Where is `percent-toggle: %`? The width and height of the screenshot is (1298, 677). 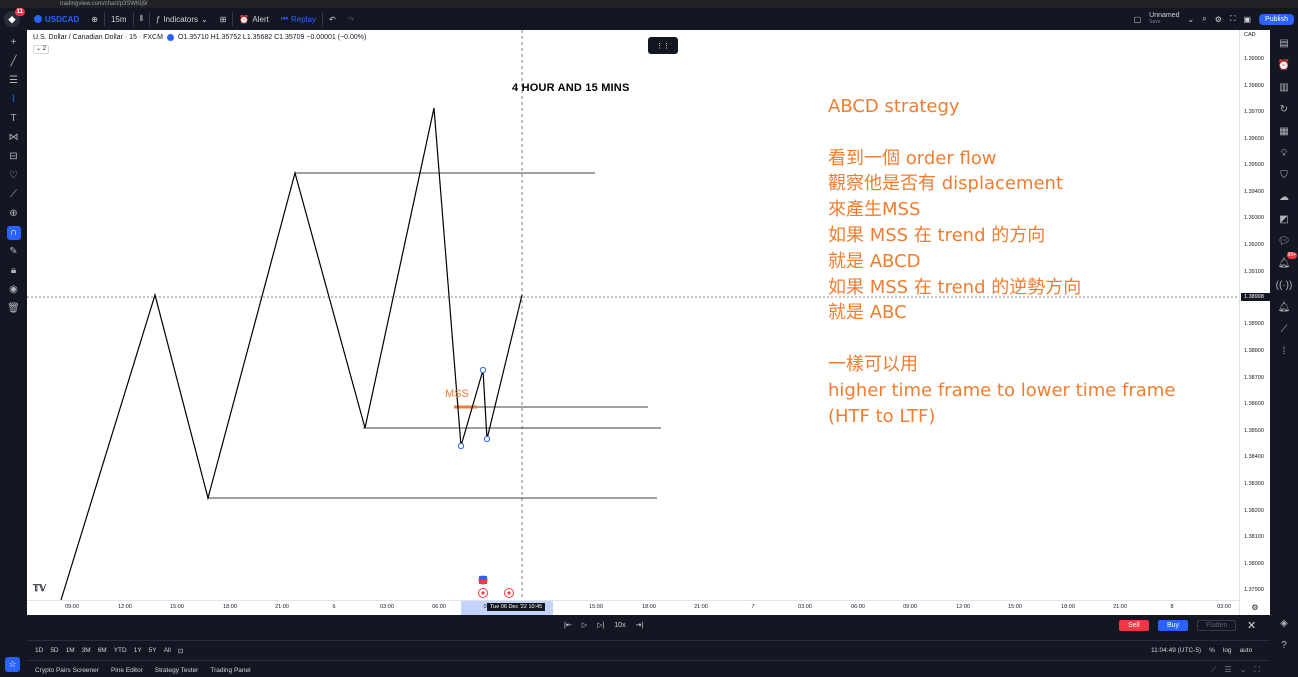 percent-toggle: % is located at coordinates (1212, 650).